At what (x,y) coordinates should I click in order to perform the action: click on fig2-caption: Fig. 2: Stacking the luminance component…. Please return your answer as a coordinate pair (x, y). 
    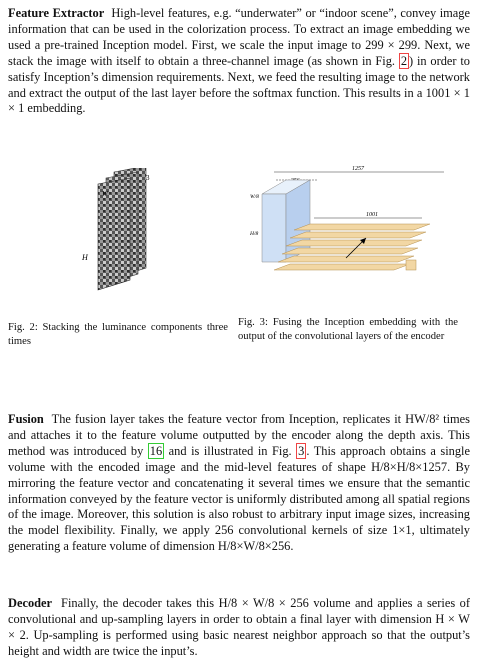
    Looking at the image, I should click on (118, 334).